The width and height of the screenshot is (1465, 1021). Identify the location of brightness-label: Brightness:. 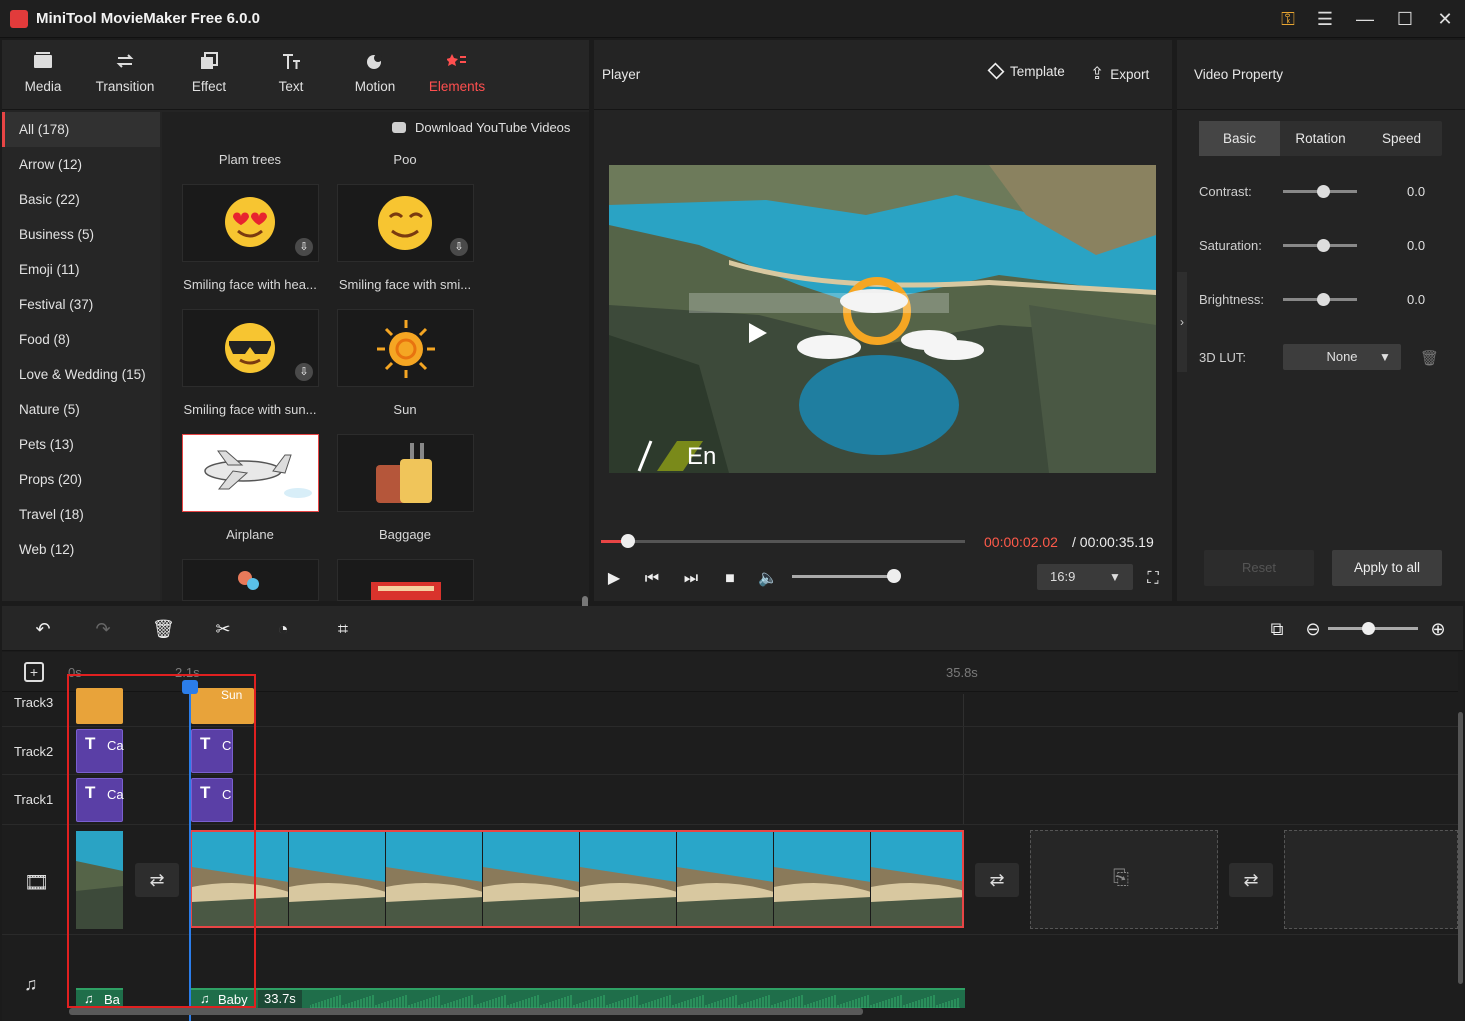
(1232, 299).